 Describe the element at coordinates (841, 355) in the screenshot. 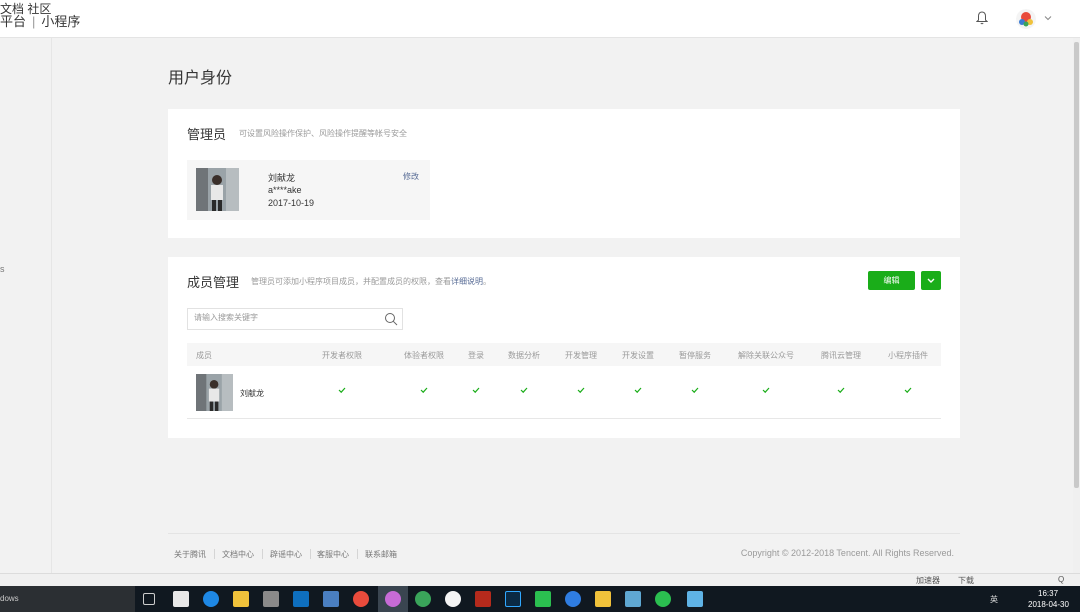

I see `column-header: 腾讯云管理` at that location.